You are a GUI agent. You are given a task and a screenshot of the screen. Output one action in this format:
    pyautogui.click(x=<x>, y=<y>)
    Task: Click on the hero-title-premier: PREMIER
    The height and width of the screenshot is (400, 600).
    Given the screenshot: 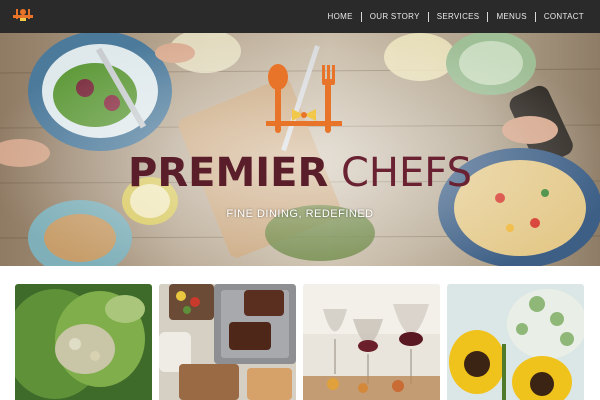 What is the action you would take?
    pyautogui.click(x=228, y=173)
    